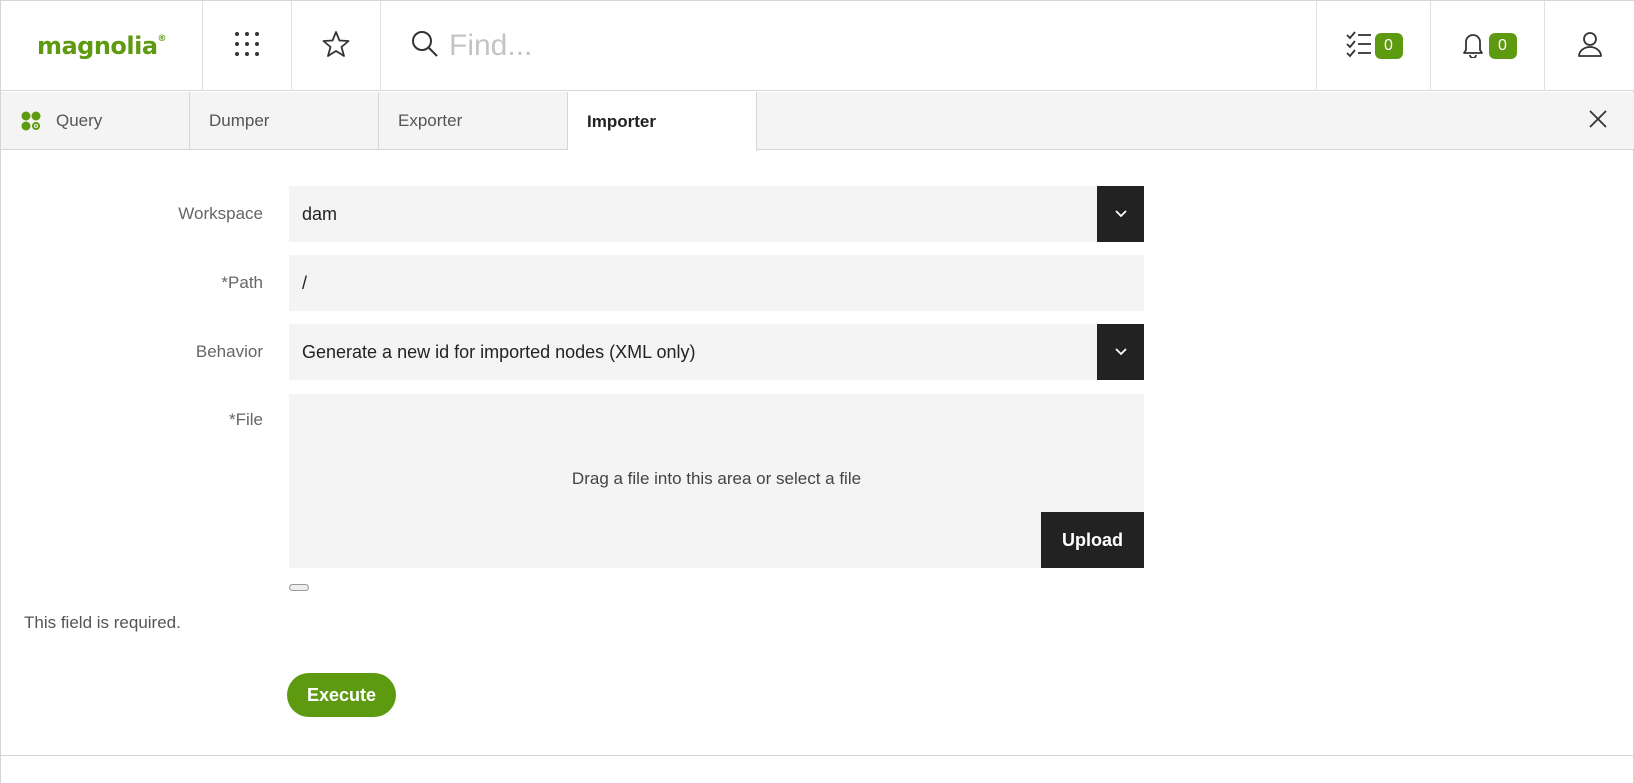  Describe the element at coordinates (31, 121) in the screenshot. I see `query-app-icon` at that location.